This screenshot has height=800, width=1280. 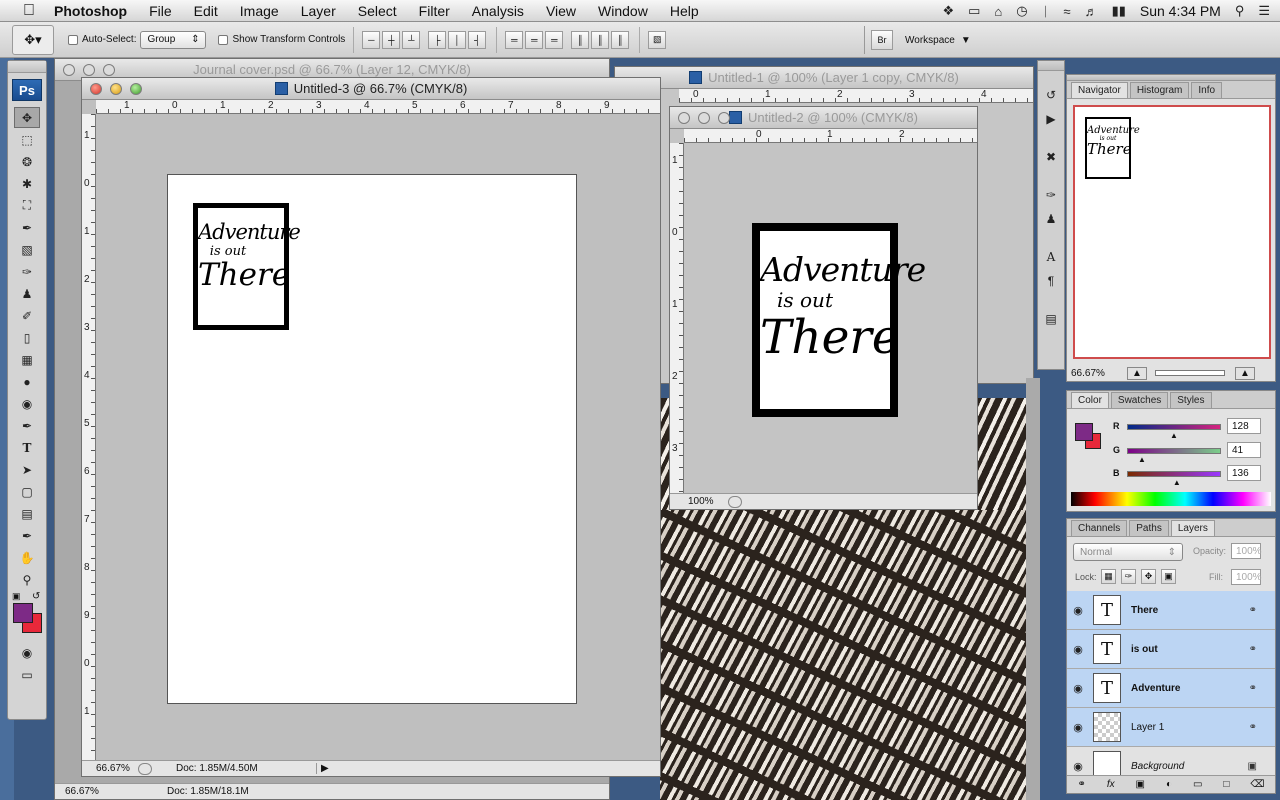 What do you see at coordinates (998, 11) in the screenshot?
I see `home-icon: ⌂` at bounding box center [998, 11].